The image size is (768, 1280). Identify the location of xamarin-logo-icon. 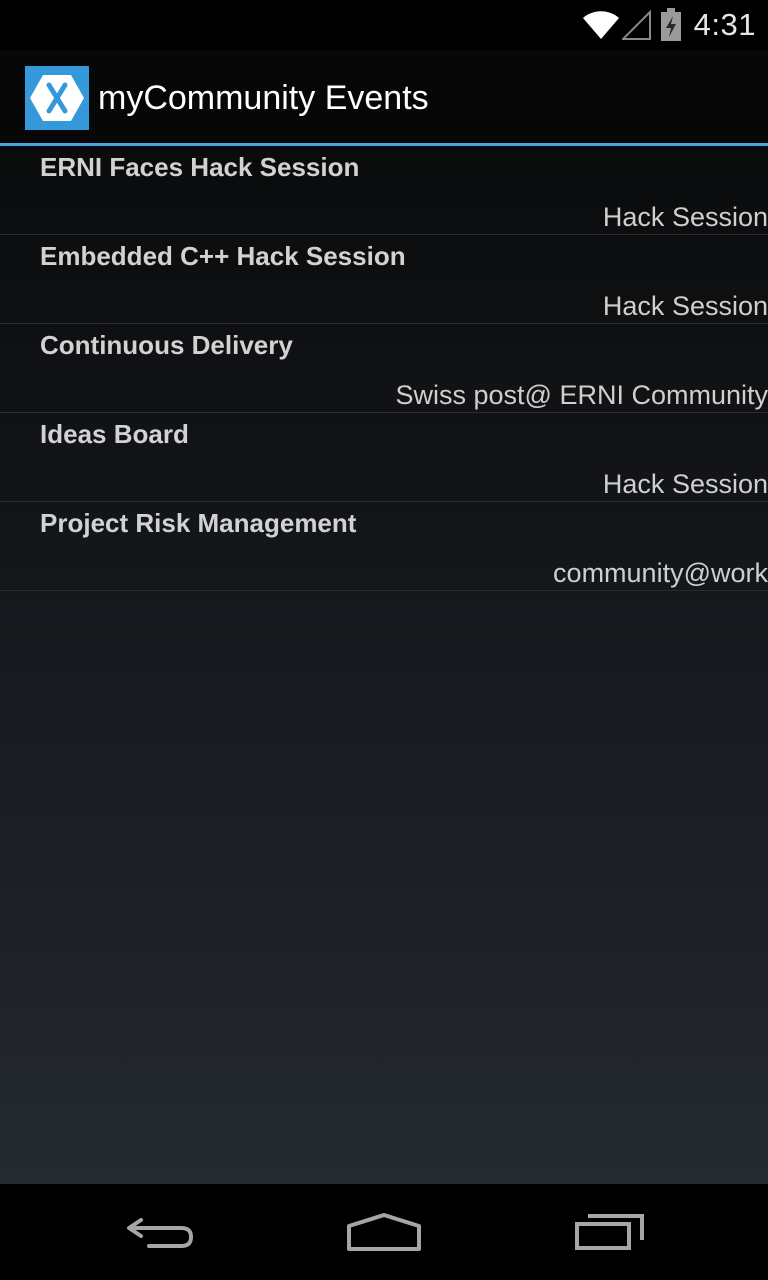
(57, 98).